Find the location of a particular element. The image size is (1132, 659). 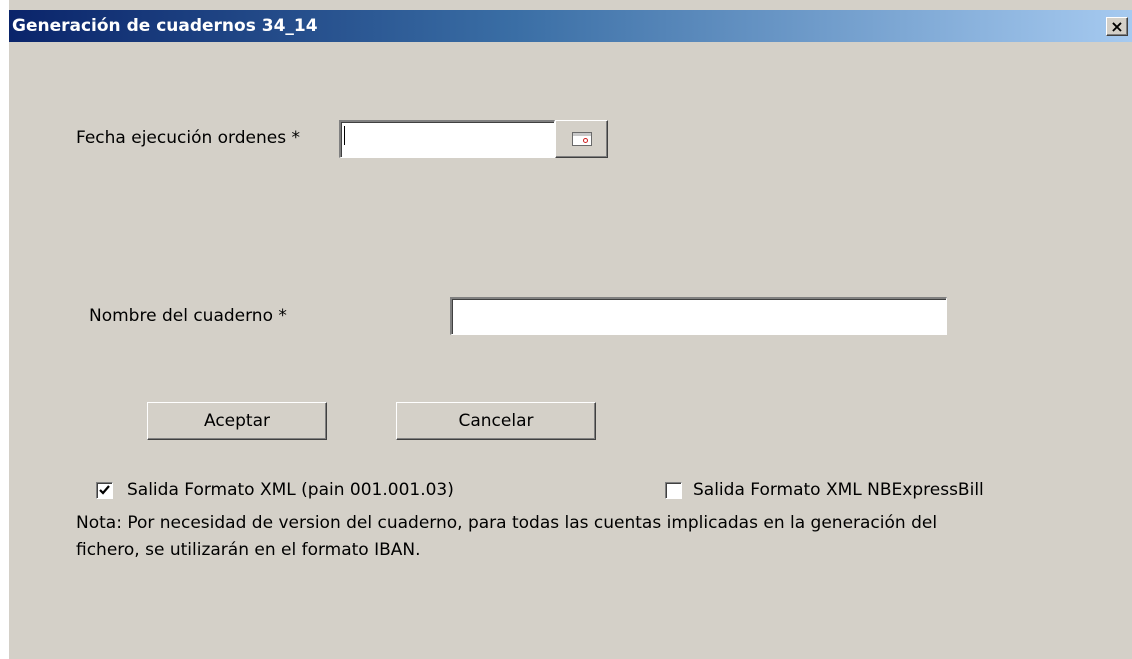

close-icon: × is located at coordinates (1117, 26).